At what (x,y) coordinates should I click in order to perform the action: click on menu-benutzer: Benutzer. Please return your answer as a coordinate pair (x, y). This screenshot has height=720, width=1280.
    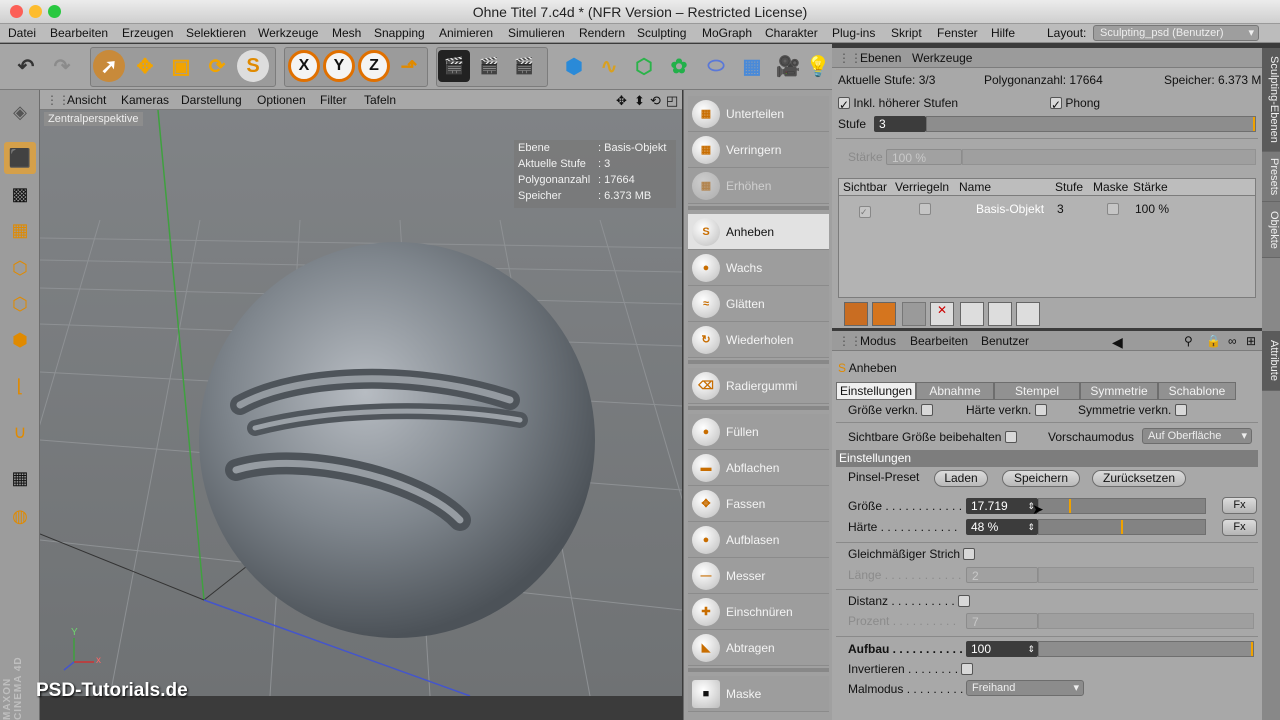
    Looking at the image, I should click on (1005, 341).